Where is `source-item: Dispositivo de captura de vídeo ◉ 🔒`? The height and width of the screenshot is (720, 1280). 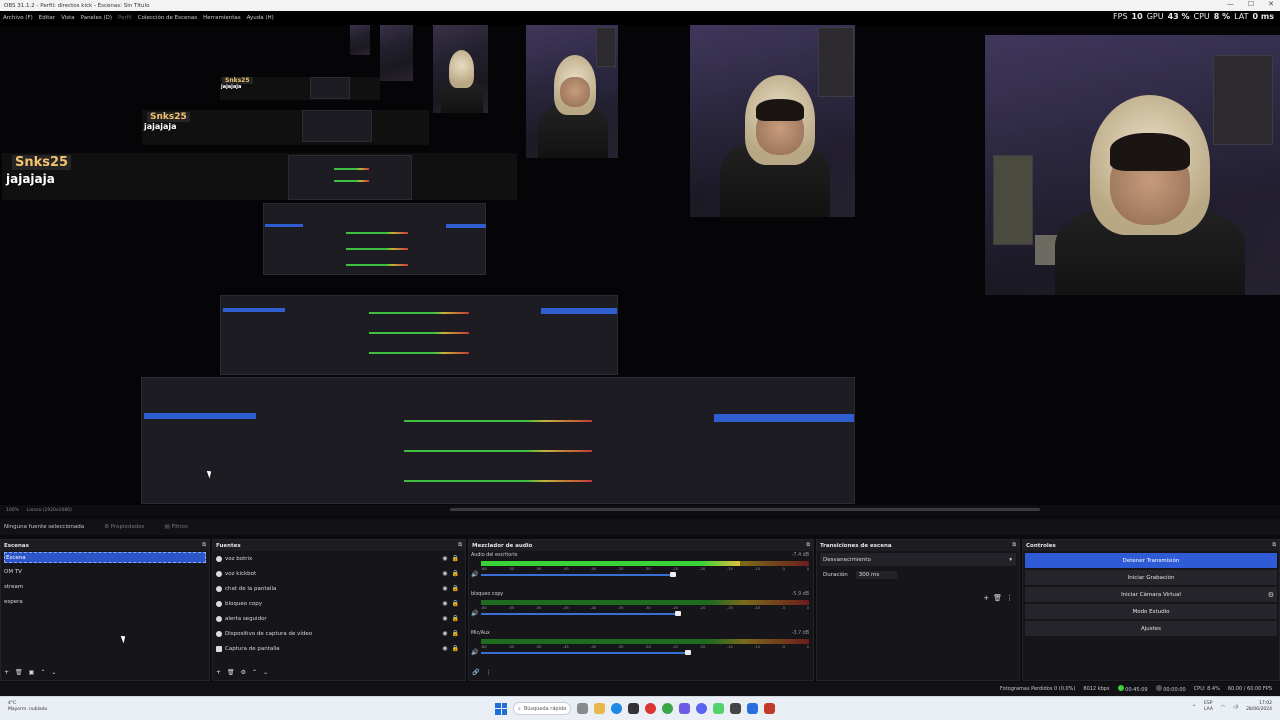 source-item: Dispositivo de captura de vídeo ◉ 🔒 is located at coordinates (339, 633).